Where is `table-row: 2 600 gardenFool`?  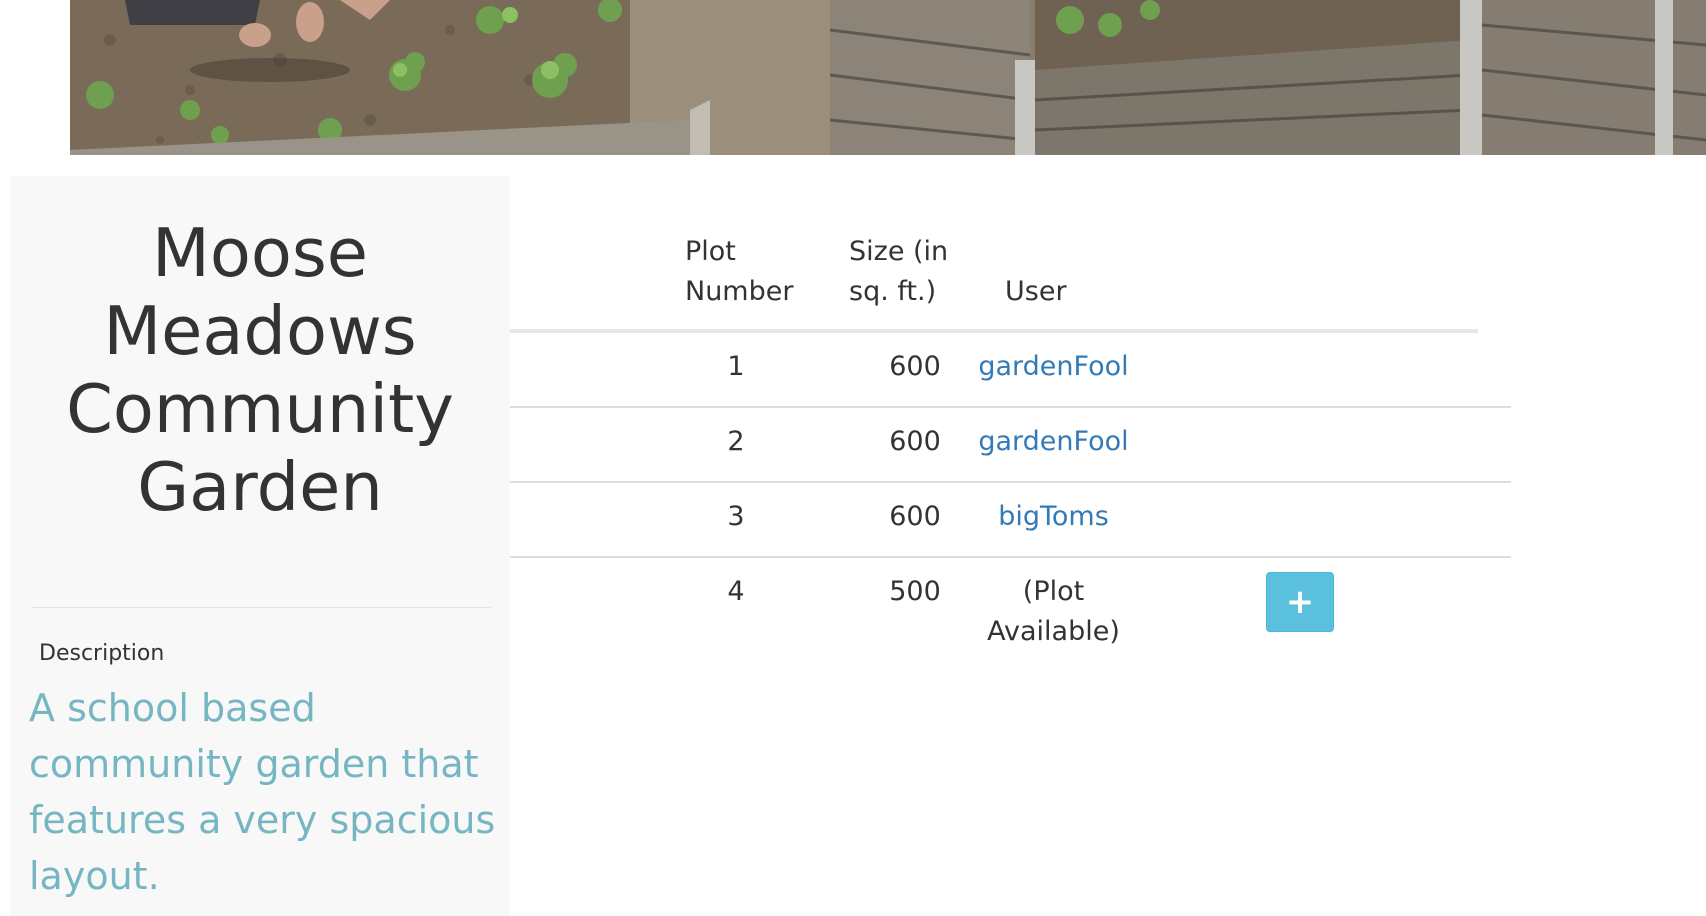
table-row: 2 600 gardenFool is located at coordinates (1010, 445).